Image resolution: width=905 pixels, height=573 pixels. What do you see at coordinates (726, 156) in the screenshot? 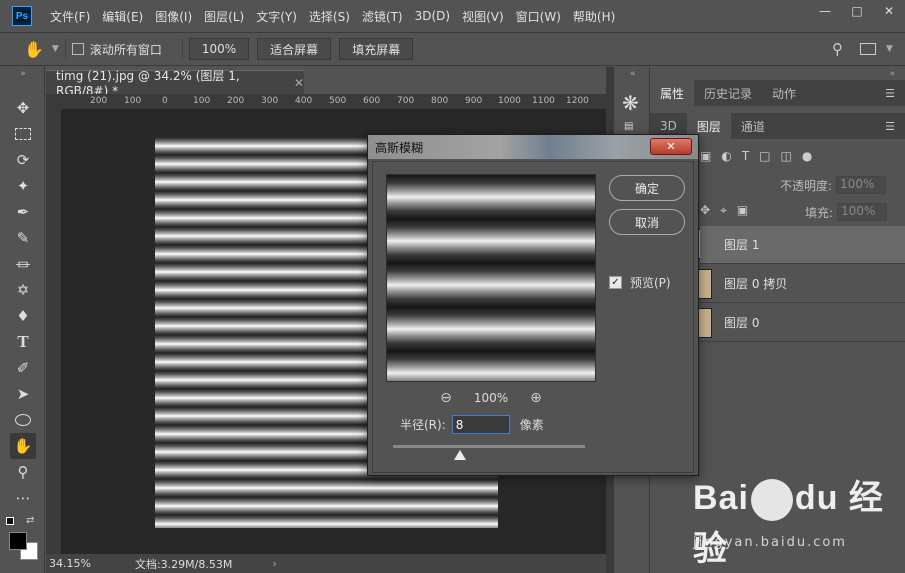
I see `adjustment-filter-icon: ◐` at bounding box center [726, 156].